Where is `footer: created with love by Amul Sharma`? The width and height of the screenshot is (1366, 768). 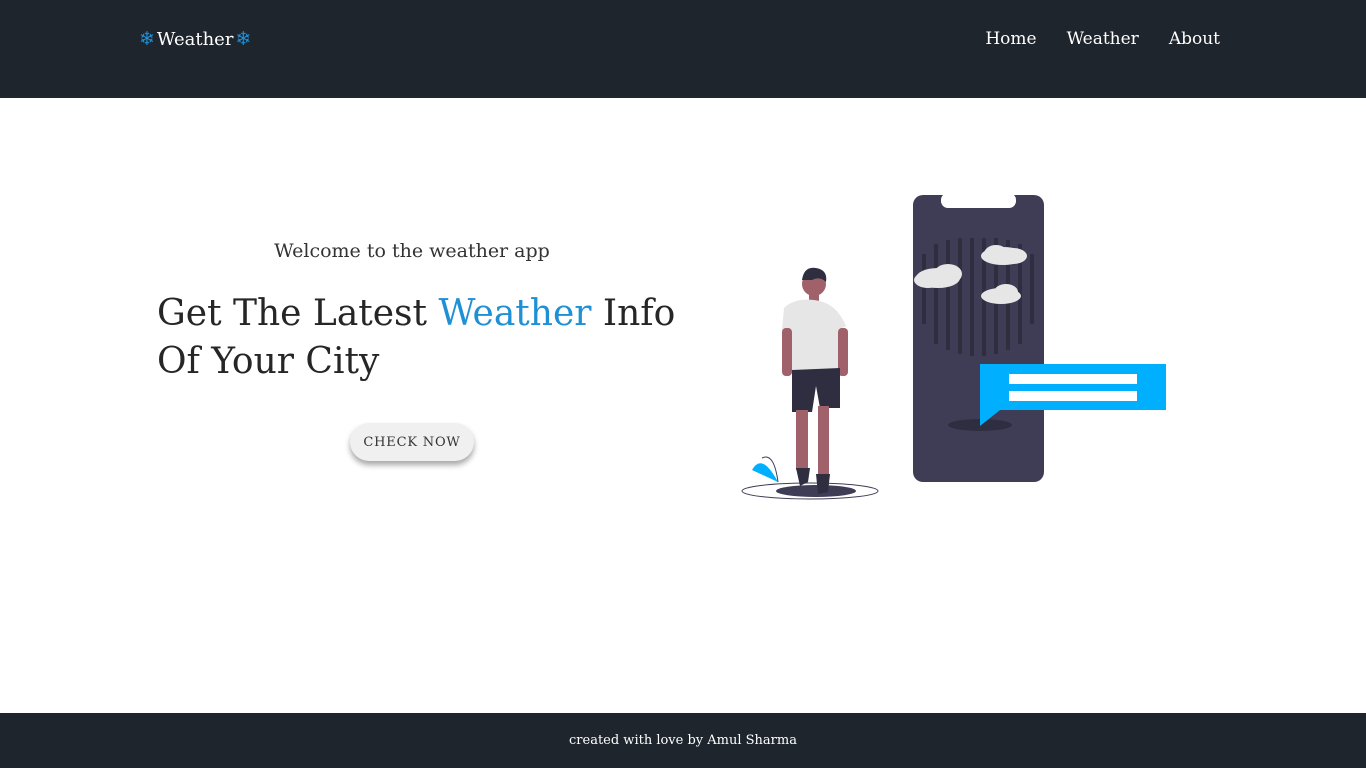
footer: created with love by Amul Sharma is located at coordinates (683, 740).